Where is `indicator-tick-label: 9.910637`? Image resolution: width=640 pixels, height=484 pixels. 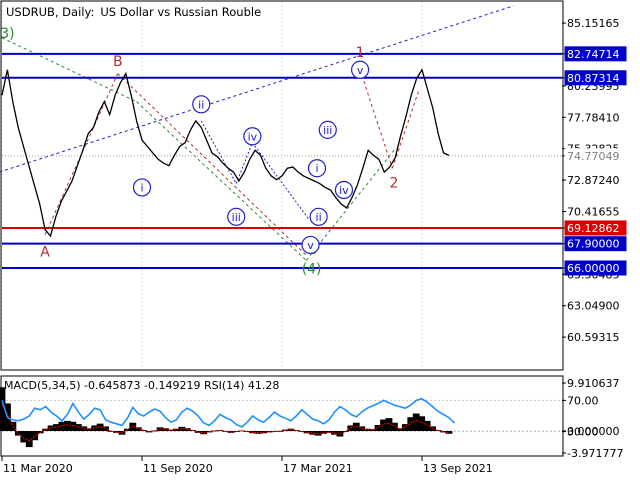 indicator-tick-label: 9.910637 is located at coordinates (593, 383).